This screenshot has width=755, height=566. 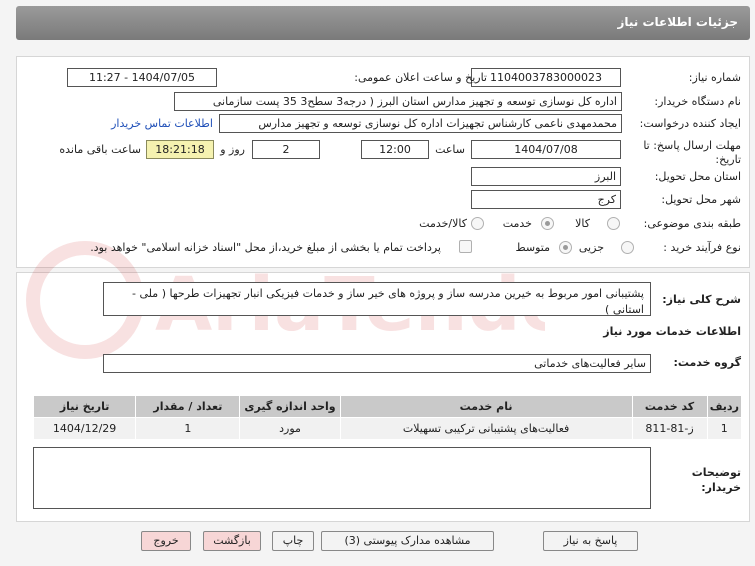 I want to click on city-field: کرج, so click(x=546, y=199).